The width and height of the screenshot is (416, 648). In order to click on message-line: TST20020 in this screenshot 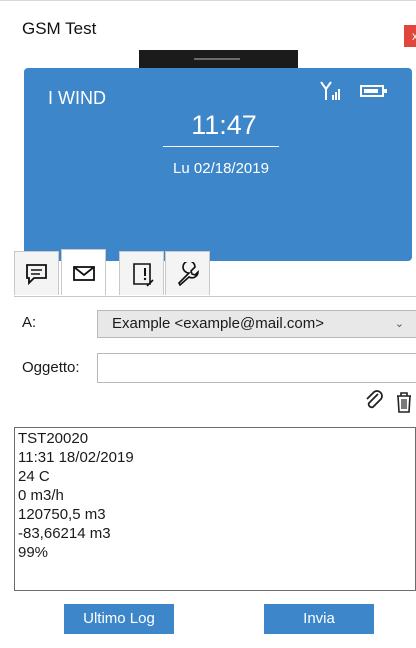, I will do `click(53, 438)`.